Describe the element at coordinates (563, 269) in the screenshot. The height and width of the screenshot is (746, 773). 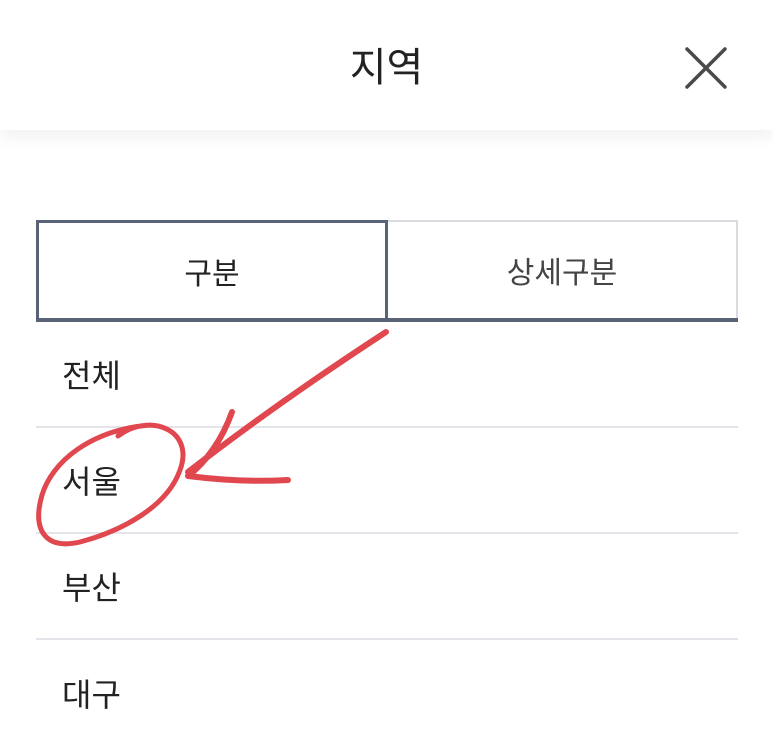
I see `tab-sub-category: 상세구분` at that location.